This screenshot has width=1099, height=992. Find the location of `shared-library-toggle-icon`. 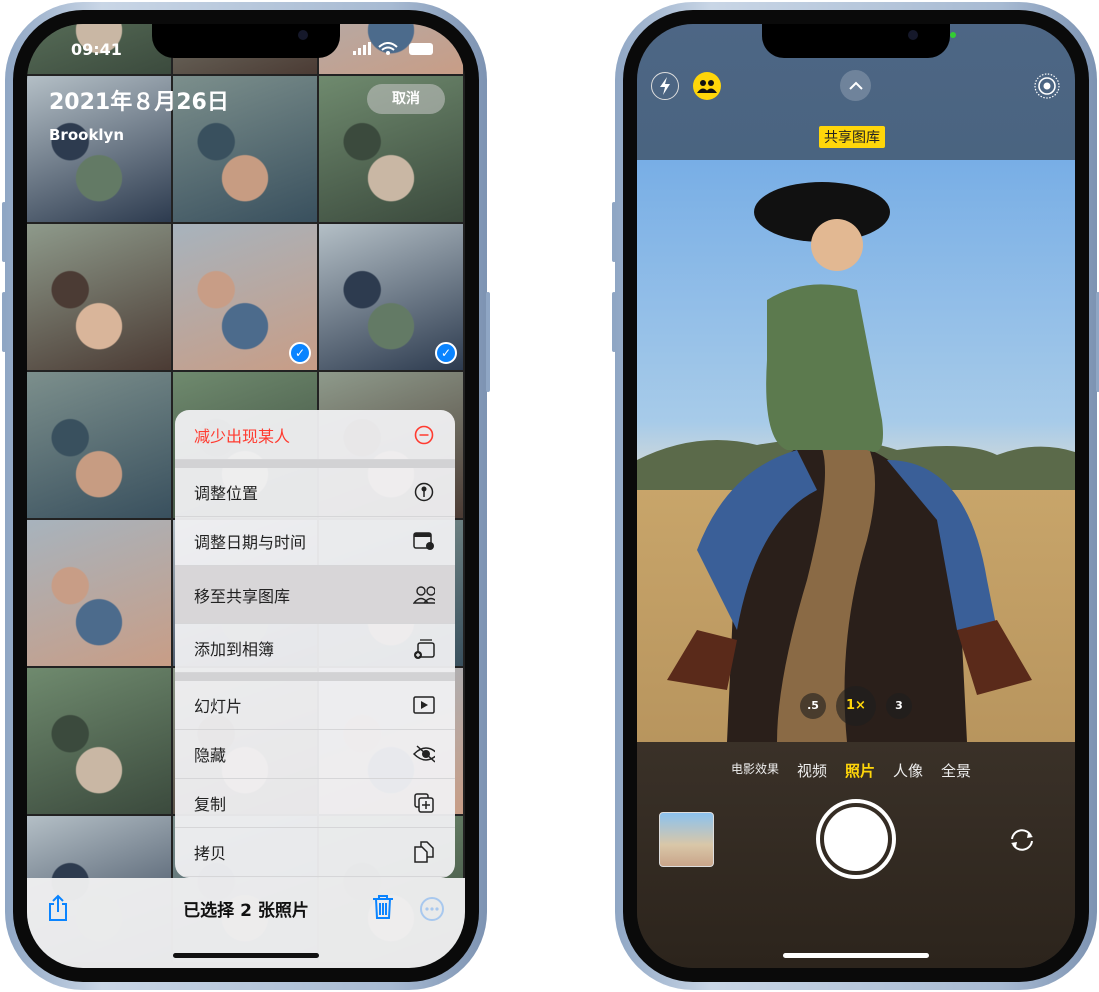

shared-library-toggle-icon is located at coordinates (707, 86).